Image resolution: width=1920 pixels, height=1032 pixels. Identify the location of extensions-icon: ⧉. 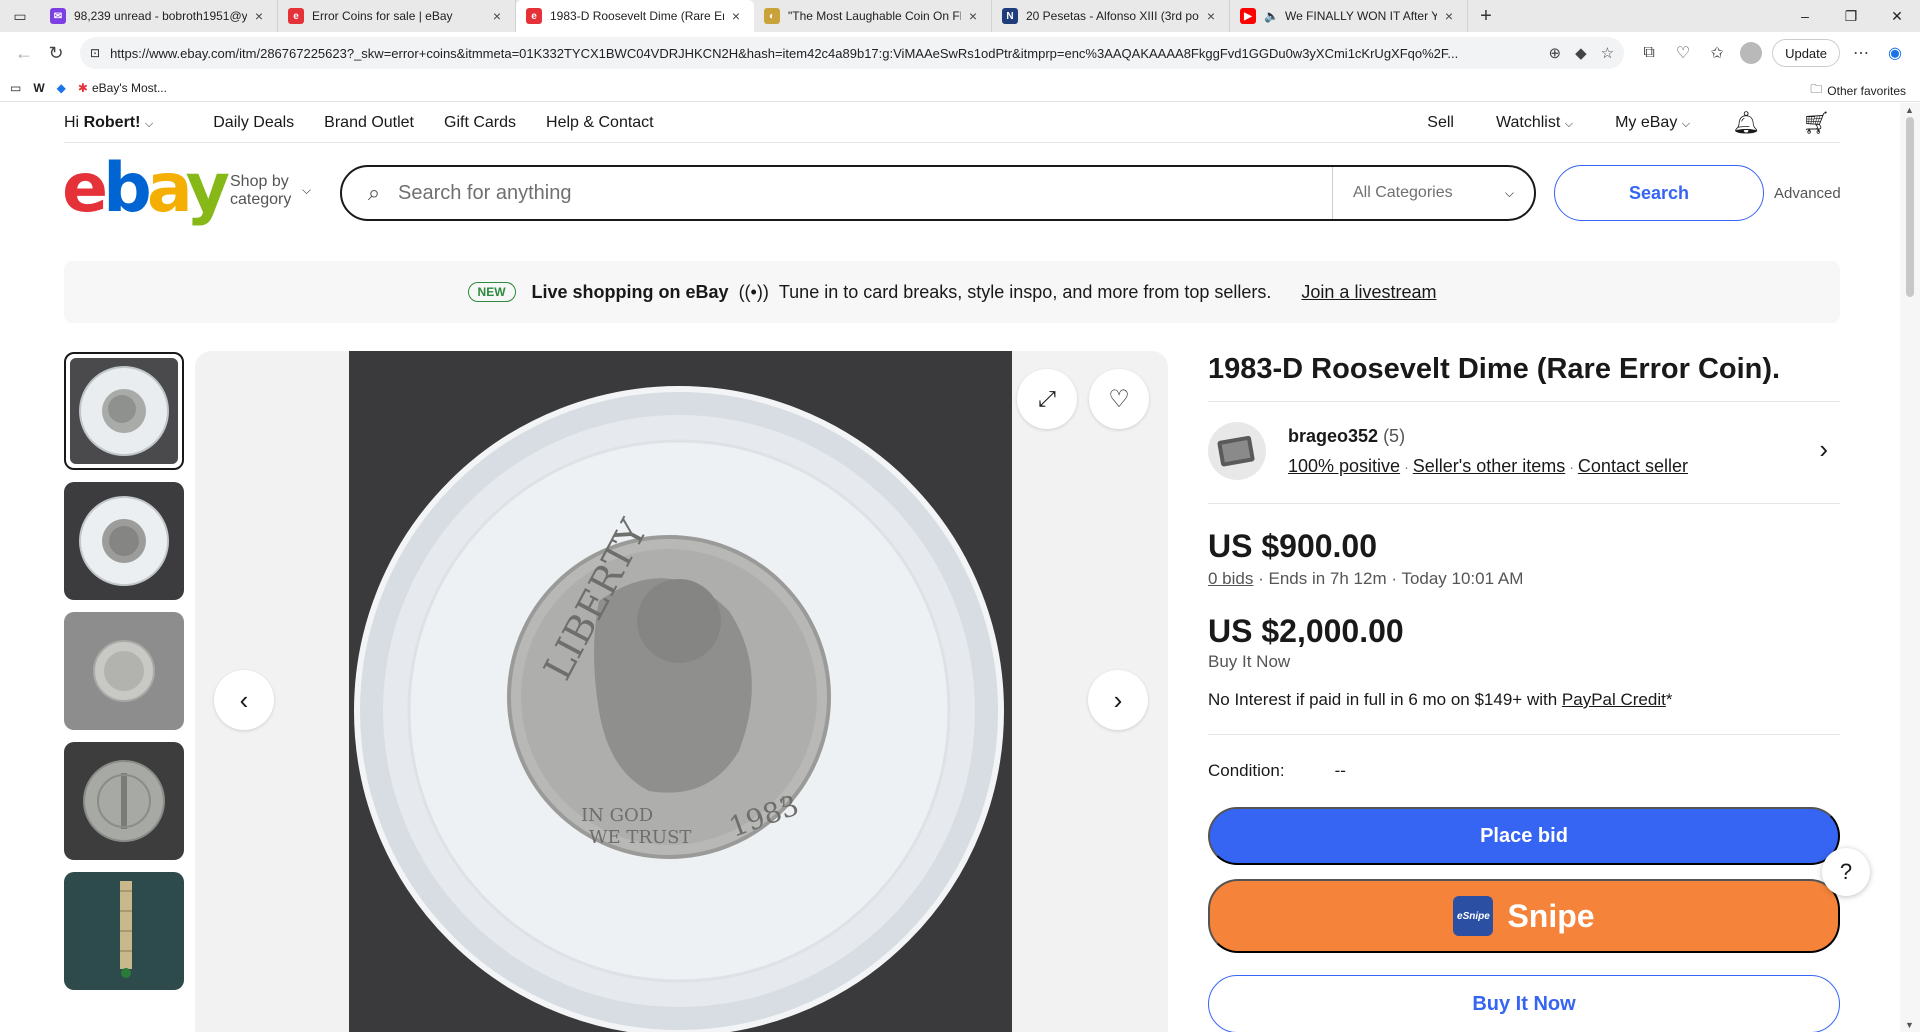
(1649, 53).